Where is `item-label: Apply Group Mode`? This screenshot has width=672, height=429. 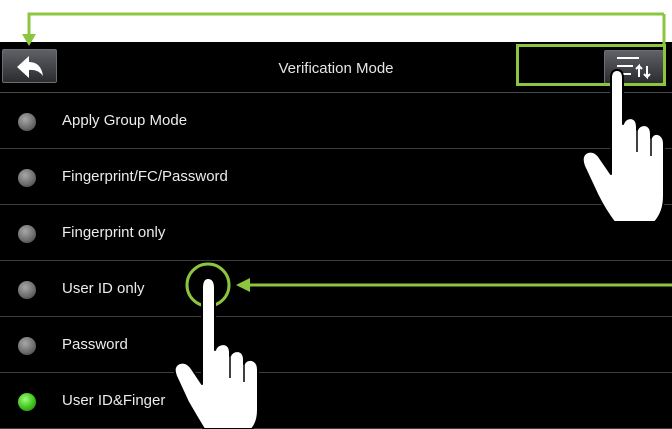
item-label: Apply Group Mode is located at coordinates (125, 120).